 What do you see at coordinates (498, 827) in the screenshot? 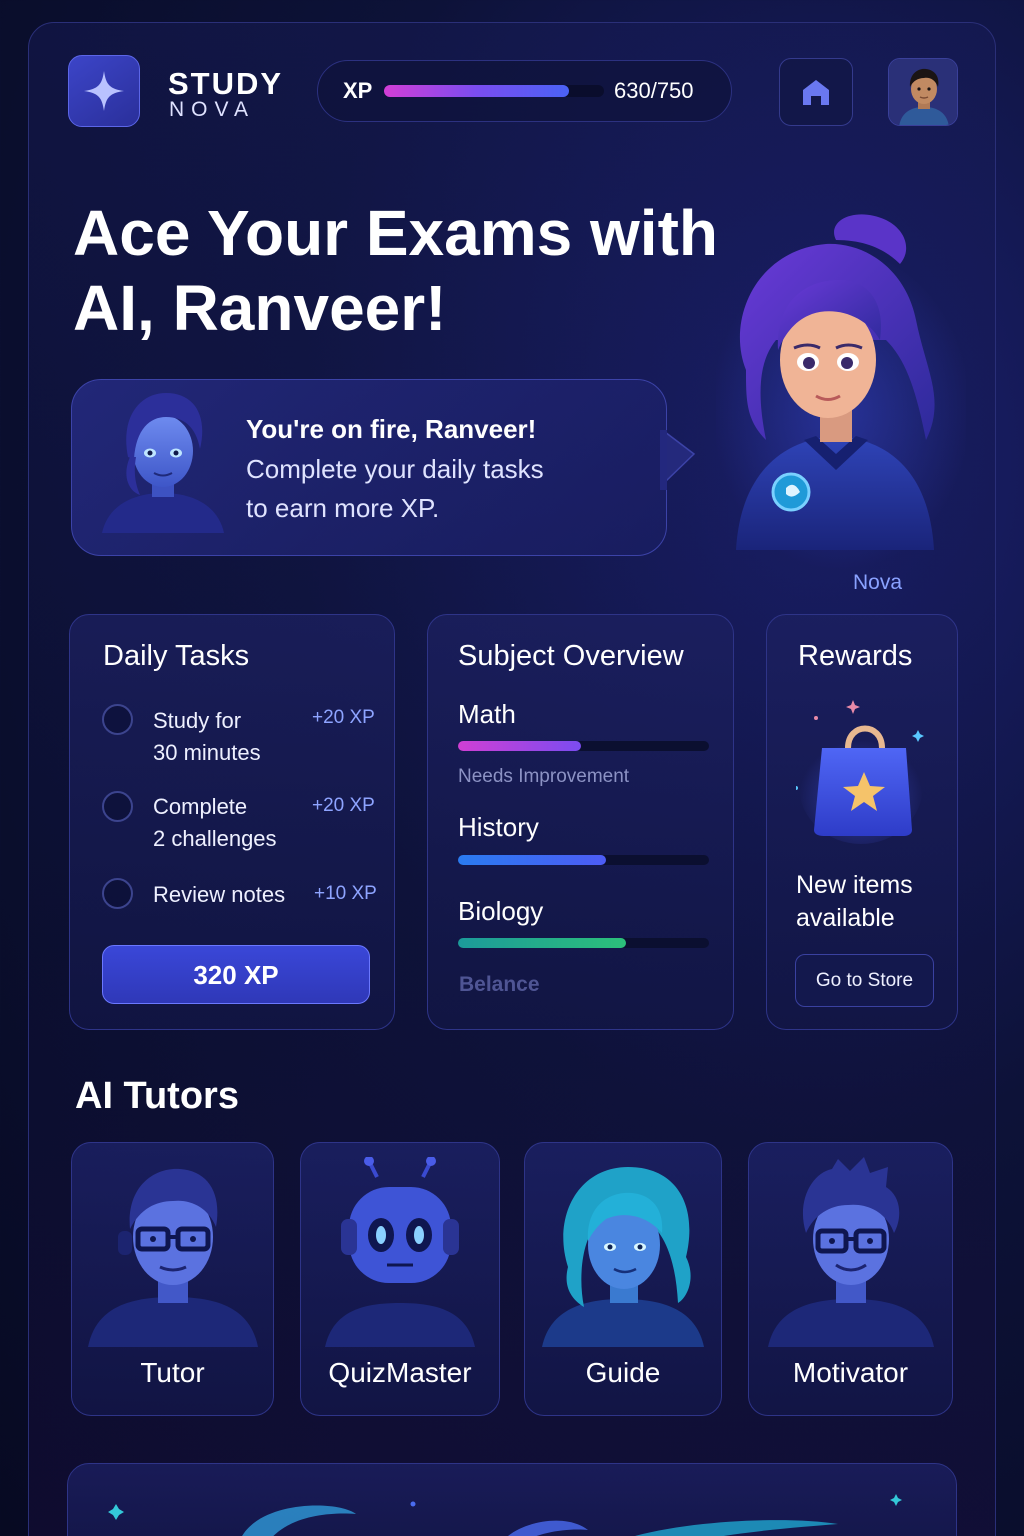
I see `subject-name-history: History` at bounding box center [498, 827].